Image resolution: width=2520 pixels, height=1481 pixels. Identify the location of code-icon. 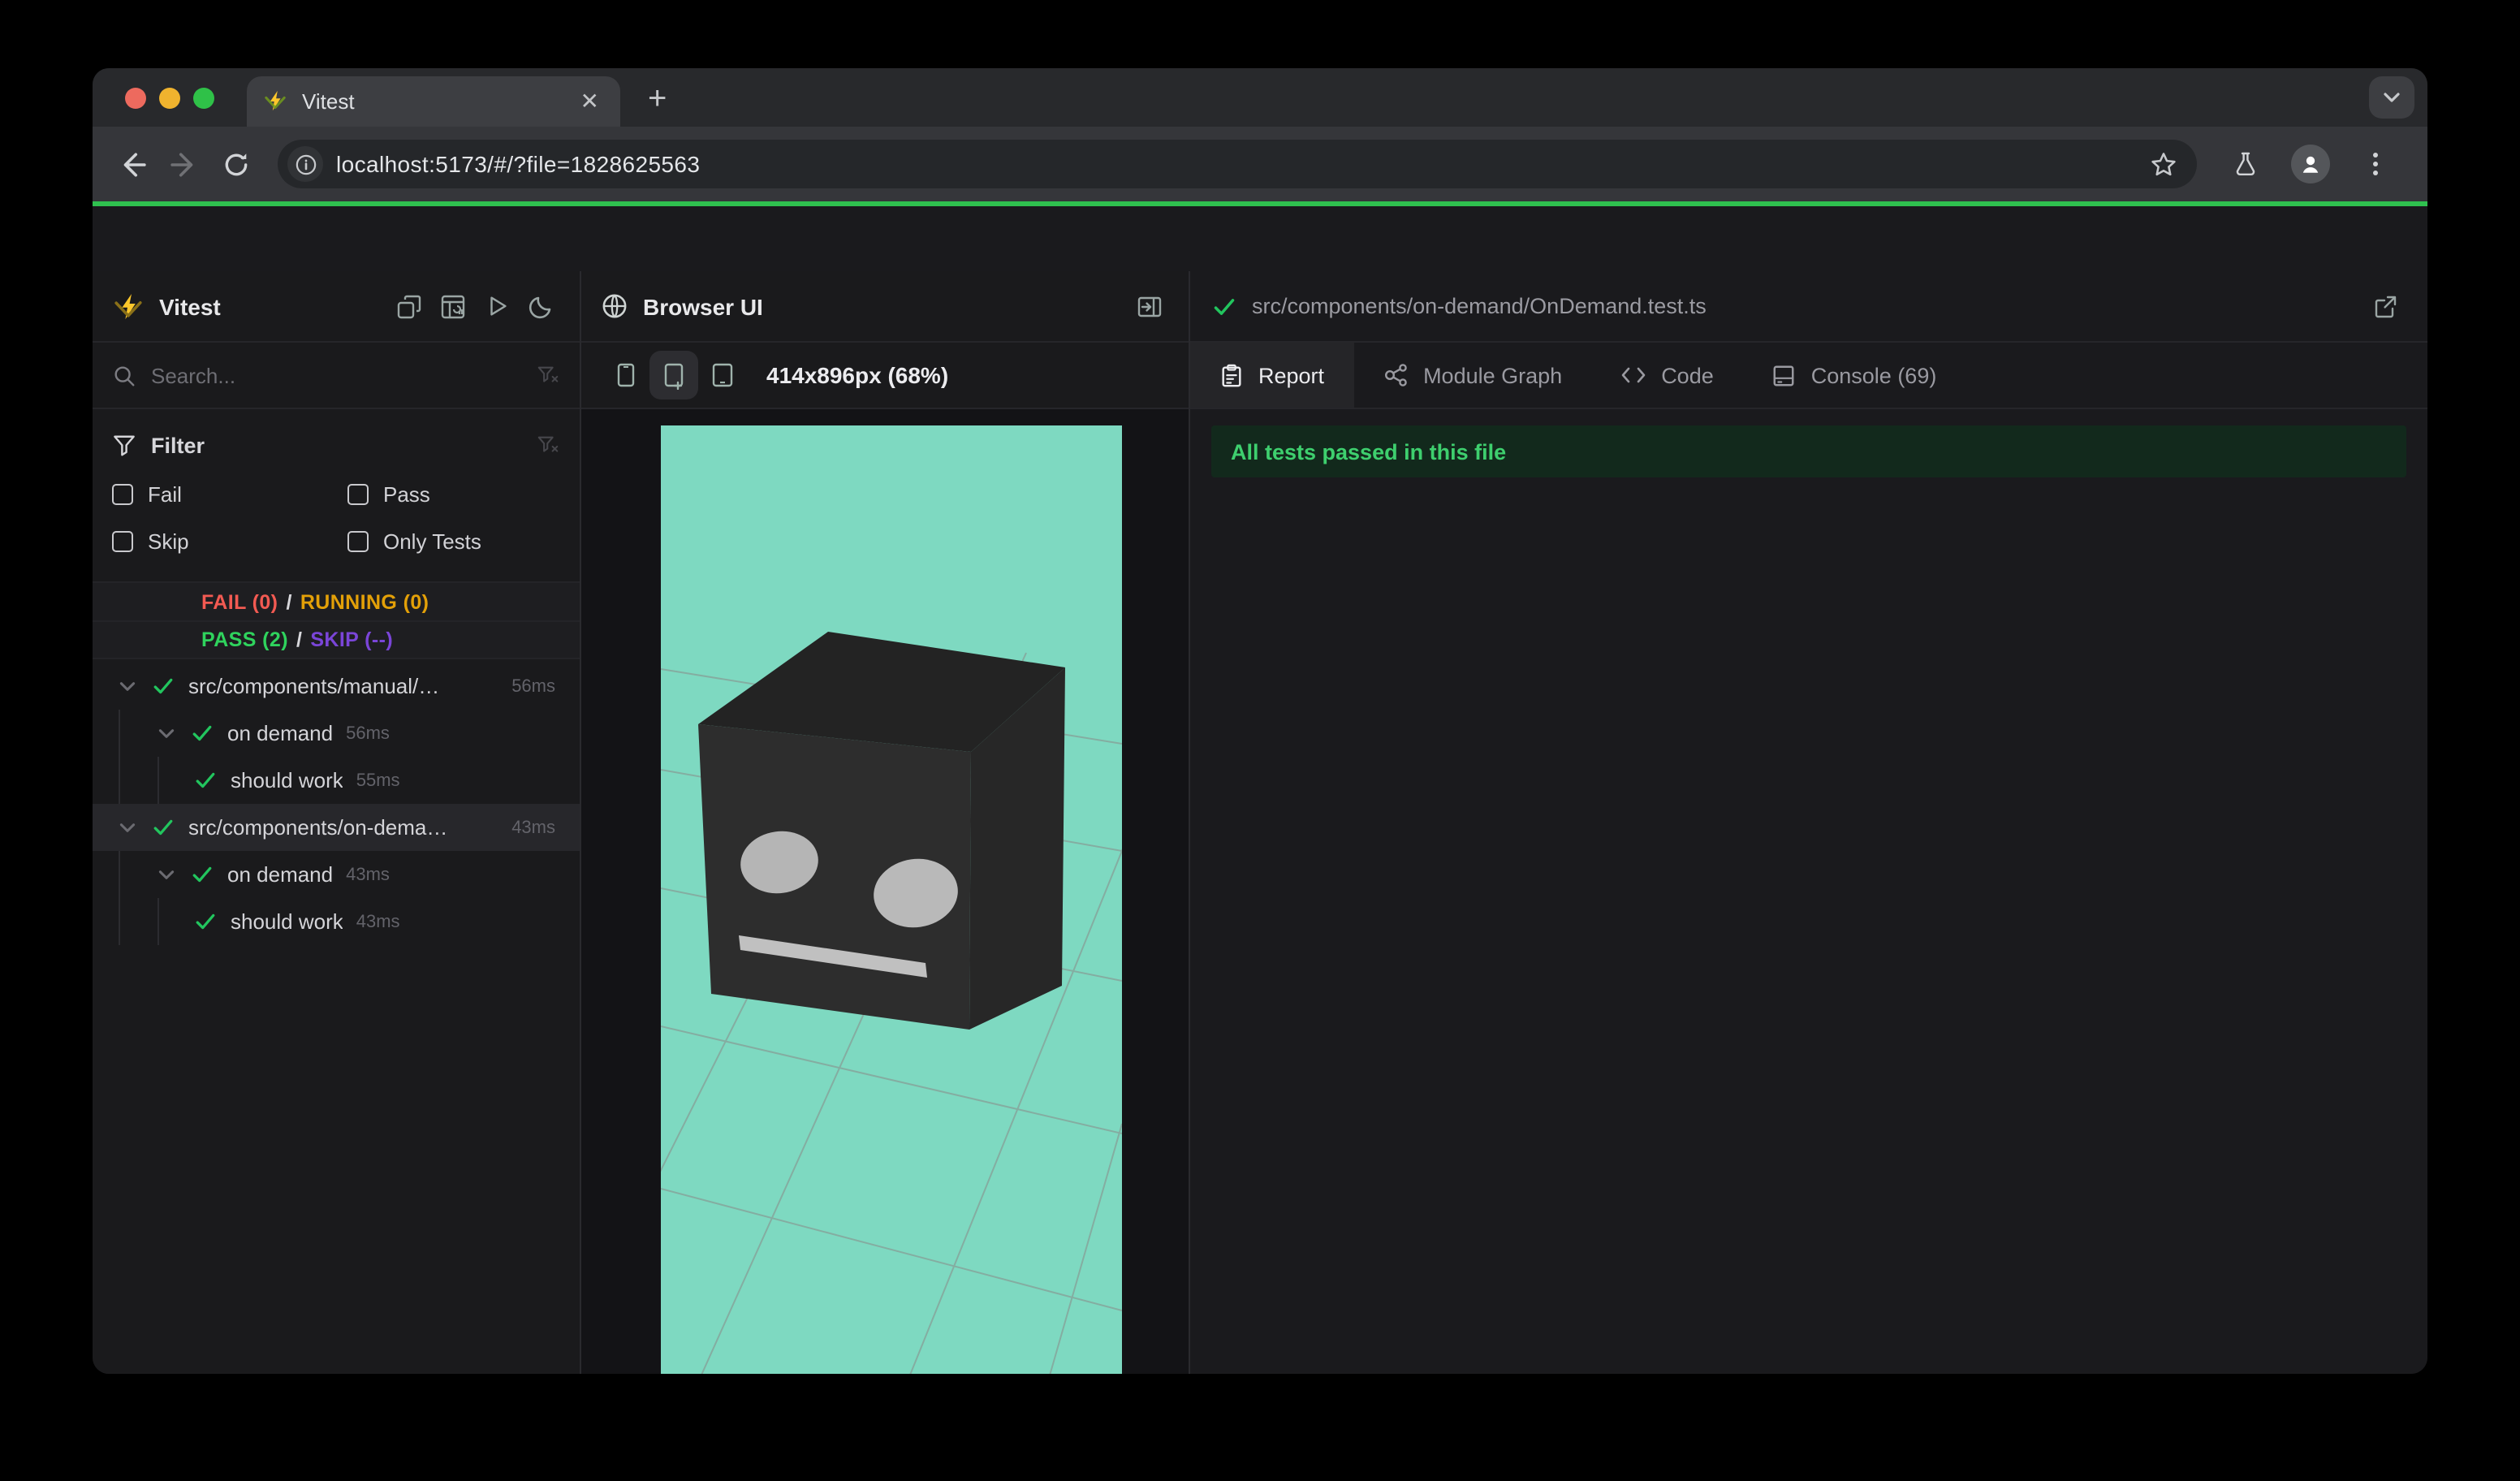
(1633, 375).